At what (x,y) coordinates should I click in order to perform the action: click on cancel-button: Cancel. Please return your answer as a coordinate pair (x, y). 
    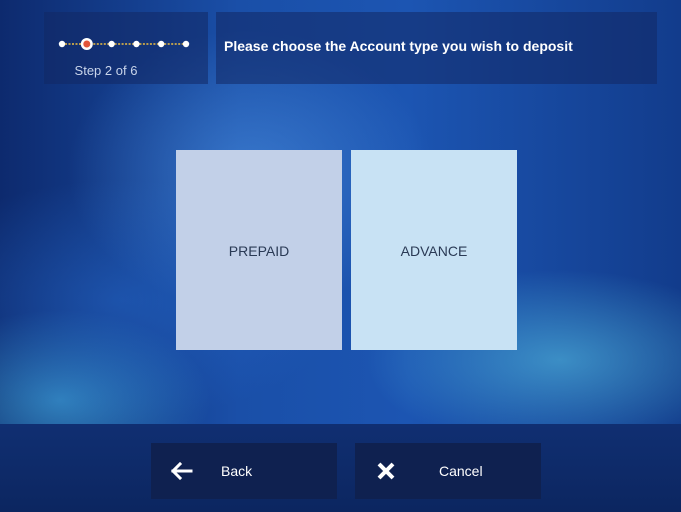
    Looking at the image, I should click on (448, 471).